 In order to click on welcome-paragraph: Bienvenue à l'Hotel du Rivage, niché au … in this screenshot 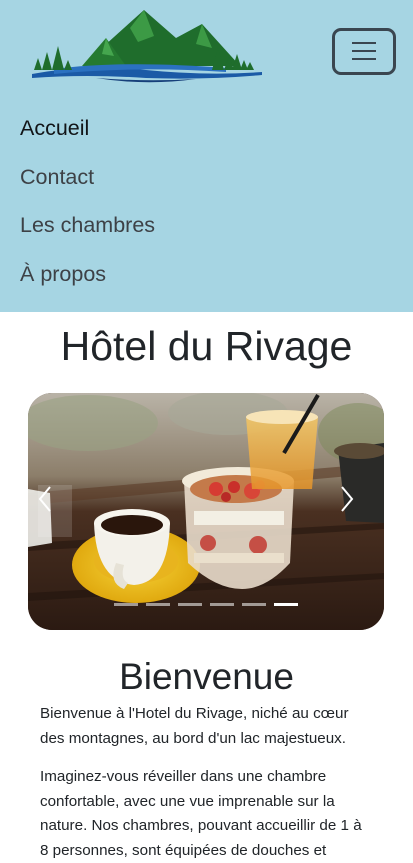, I will do `click(194, 726)`.